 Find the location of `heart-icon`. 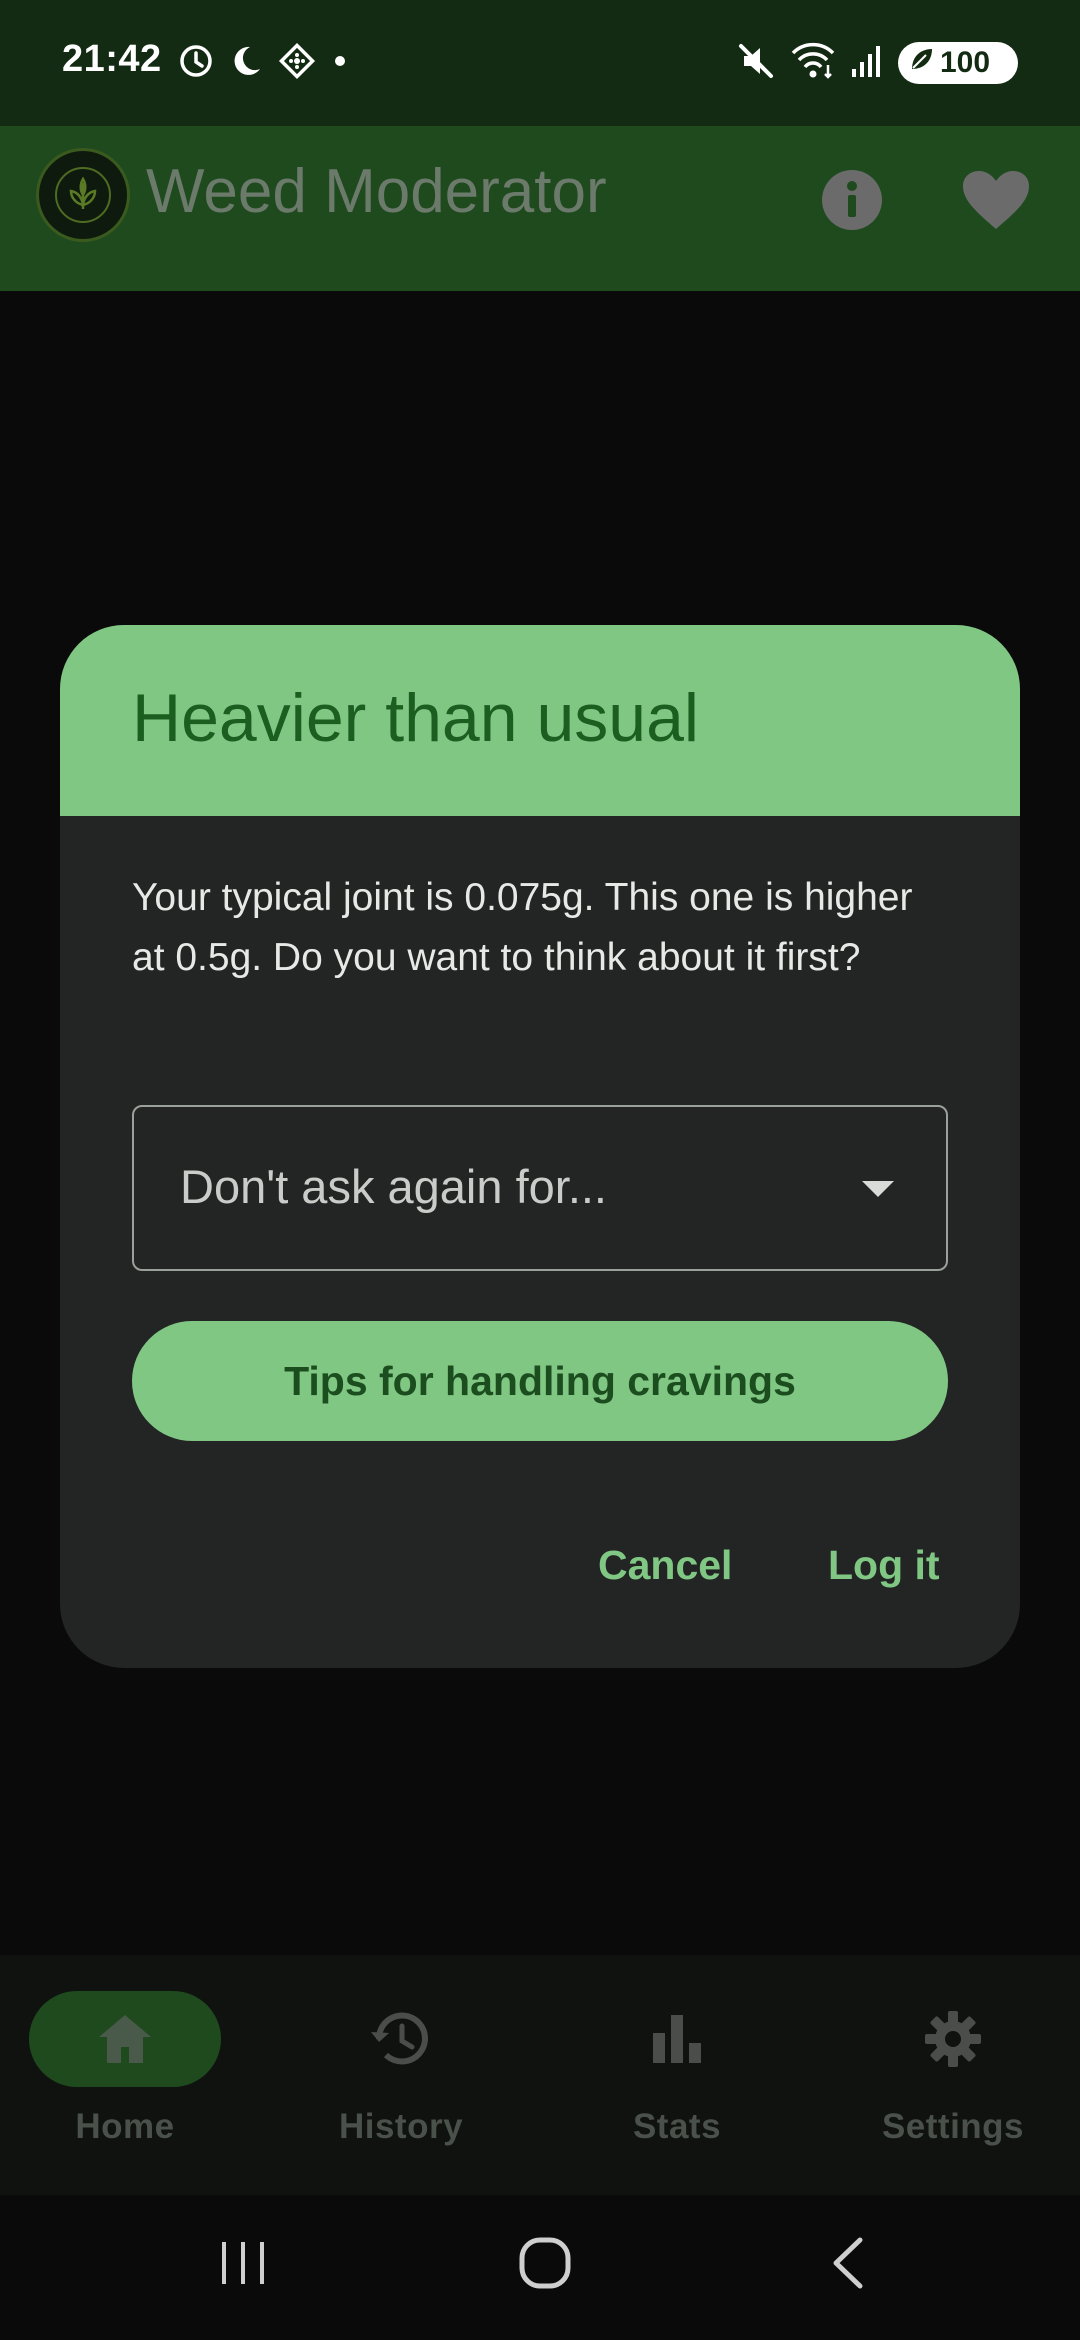

heart-icon is located at coordinates (996, 202).